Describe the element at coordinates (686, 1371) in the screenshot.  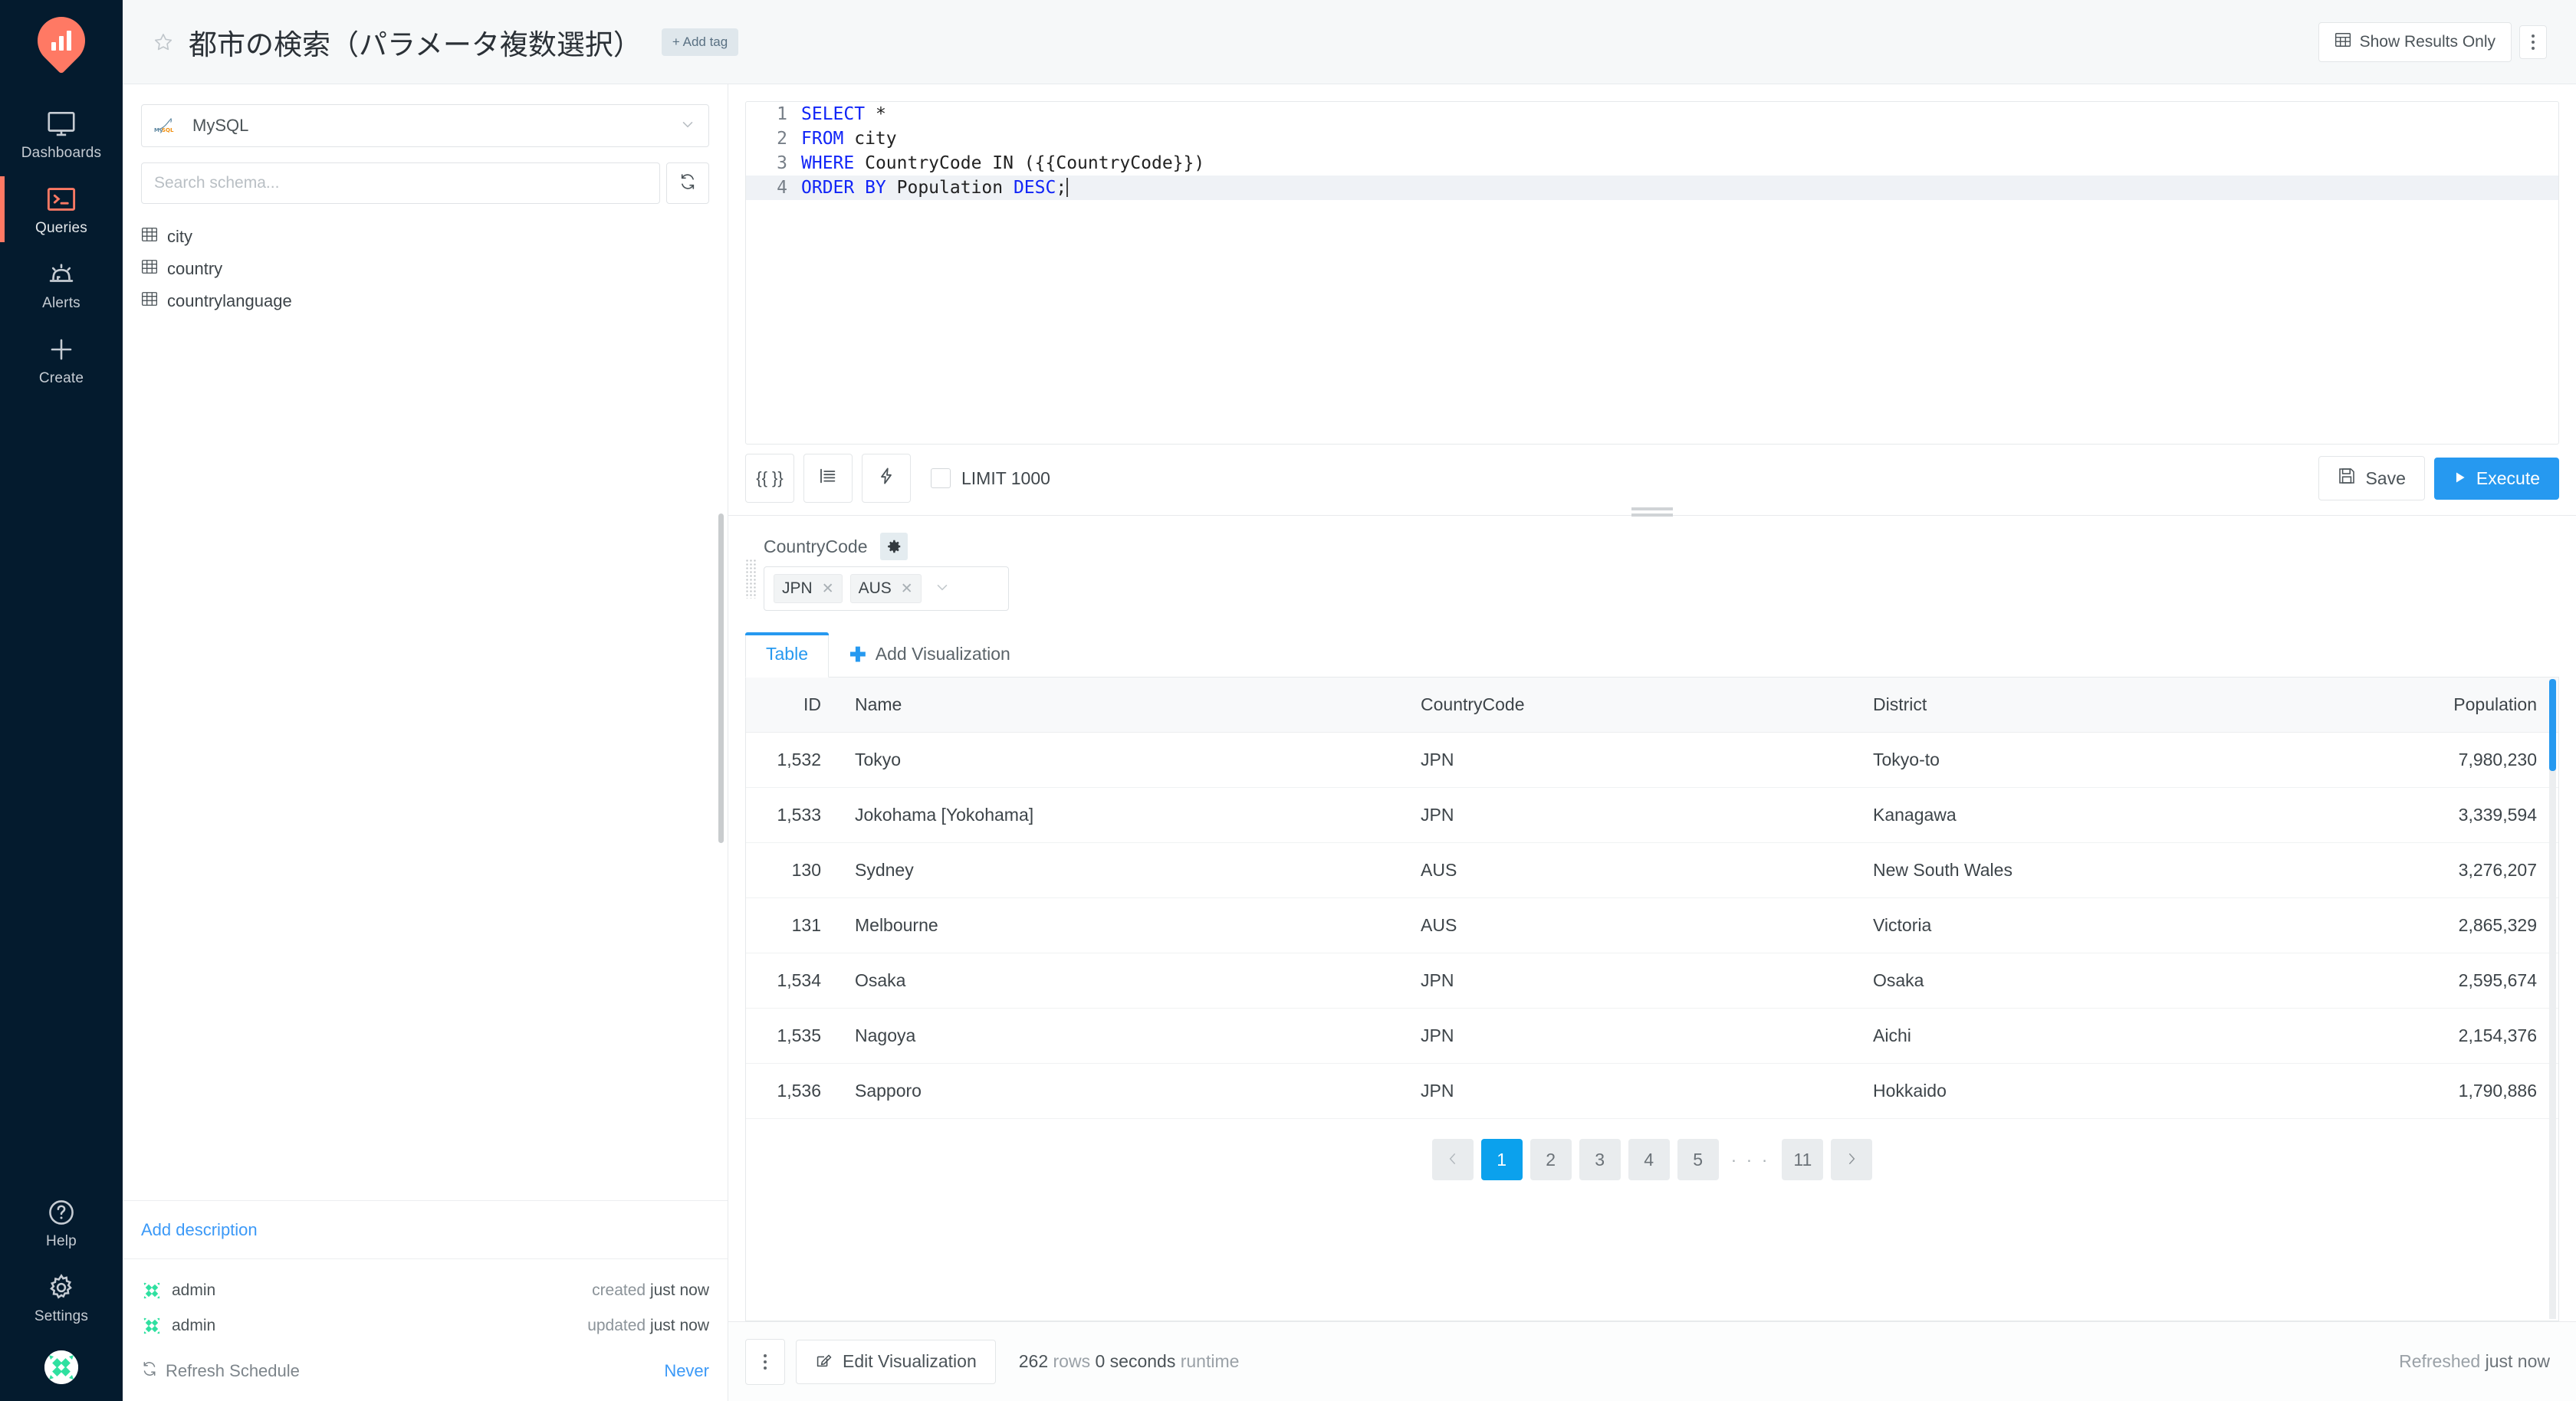
I see `refresh-schedule-value: Never` at that location.